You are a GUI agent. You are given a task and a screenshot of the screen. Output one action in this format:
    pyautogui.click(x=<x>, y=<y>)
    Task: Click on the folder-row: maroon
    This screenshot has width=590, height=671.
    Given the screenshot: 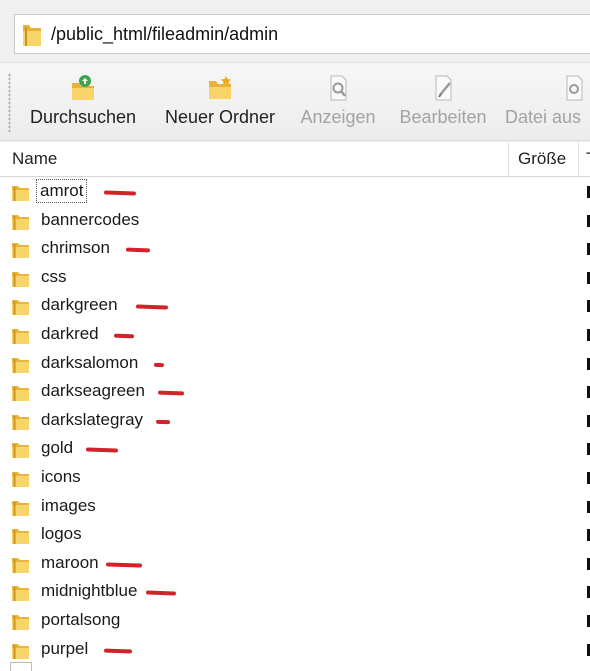 What is the action you would take?
    pyautogui.click(x=295, y=564)
    